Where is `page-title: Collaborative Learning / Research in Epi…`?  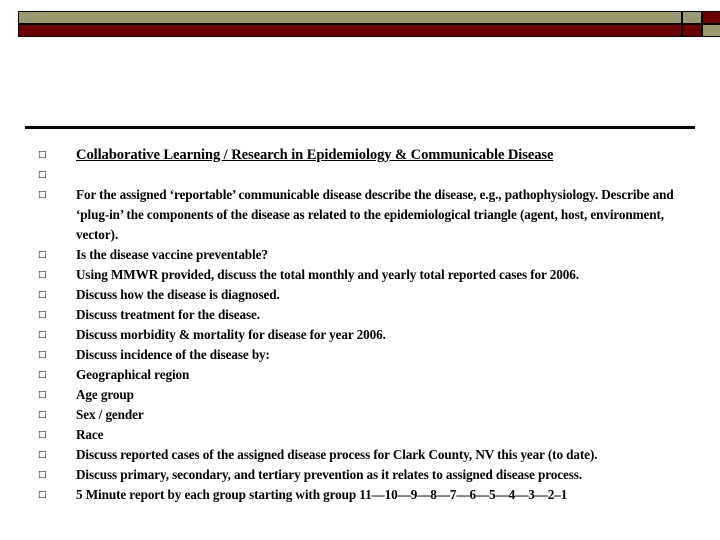
page-title: Collaborative Learning / Research in Epi… is located at coordinates (315, 155).